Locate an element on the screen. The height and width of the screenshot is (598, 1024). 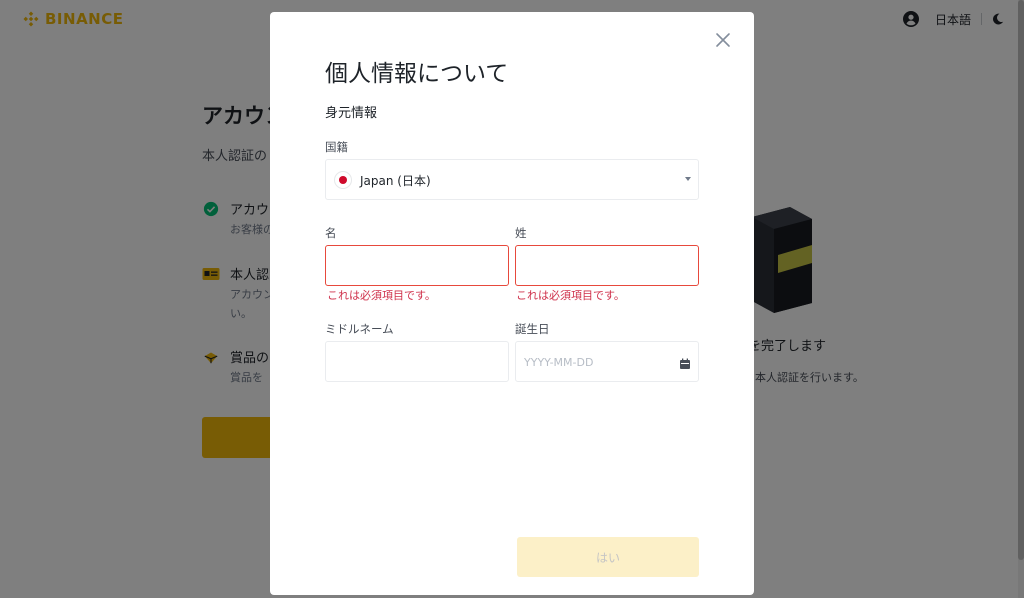
first-name-label: 名 is located at coordinates (331, 233).